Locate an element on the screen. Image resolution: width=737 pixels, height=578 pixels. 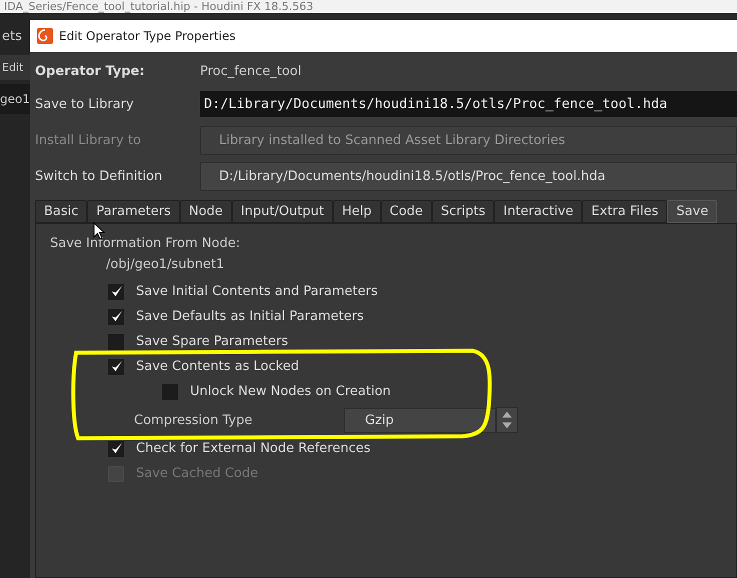
operator-type-value: Proc_fence_tool is located at coordinates (251, 71).